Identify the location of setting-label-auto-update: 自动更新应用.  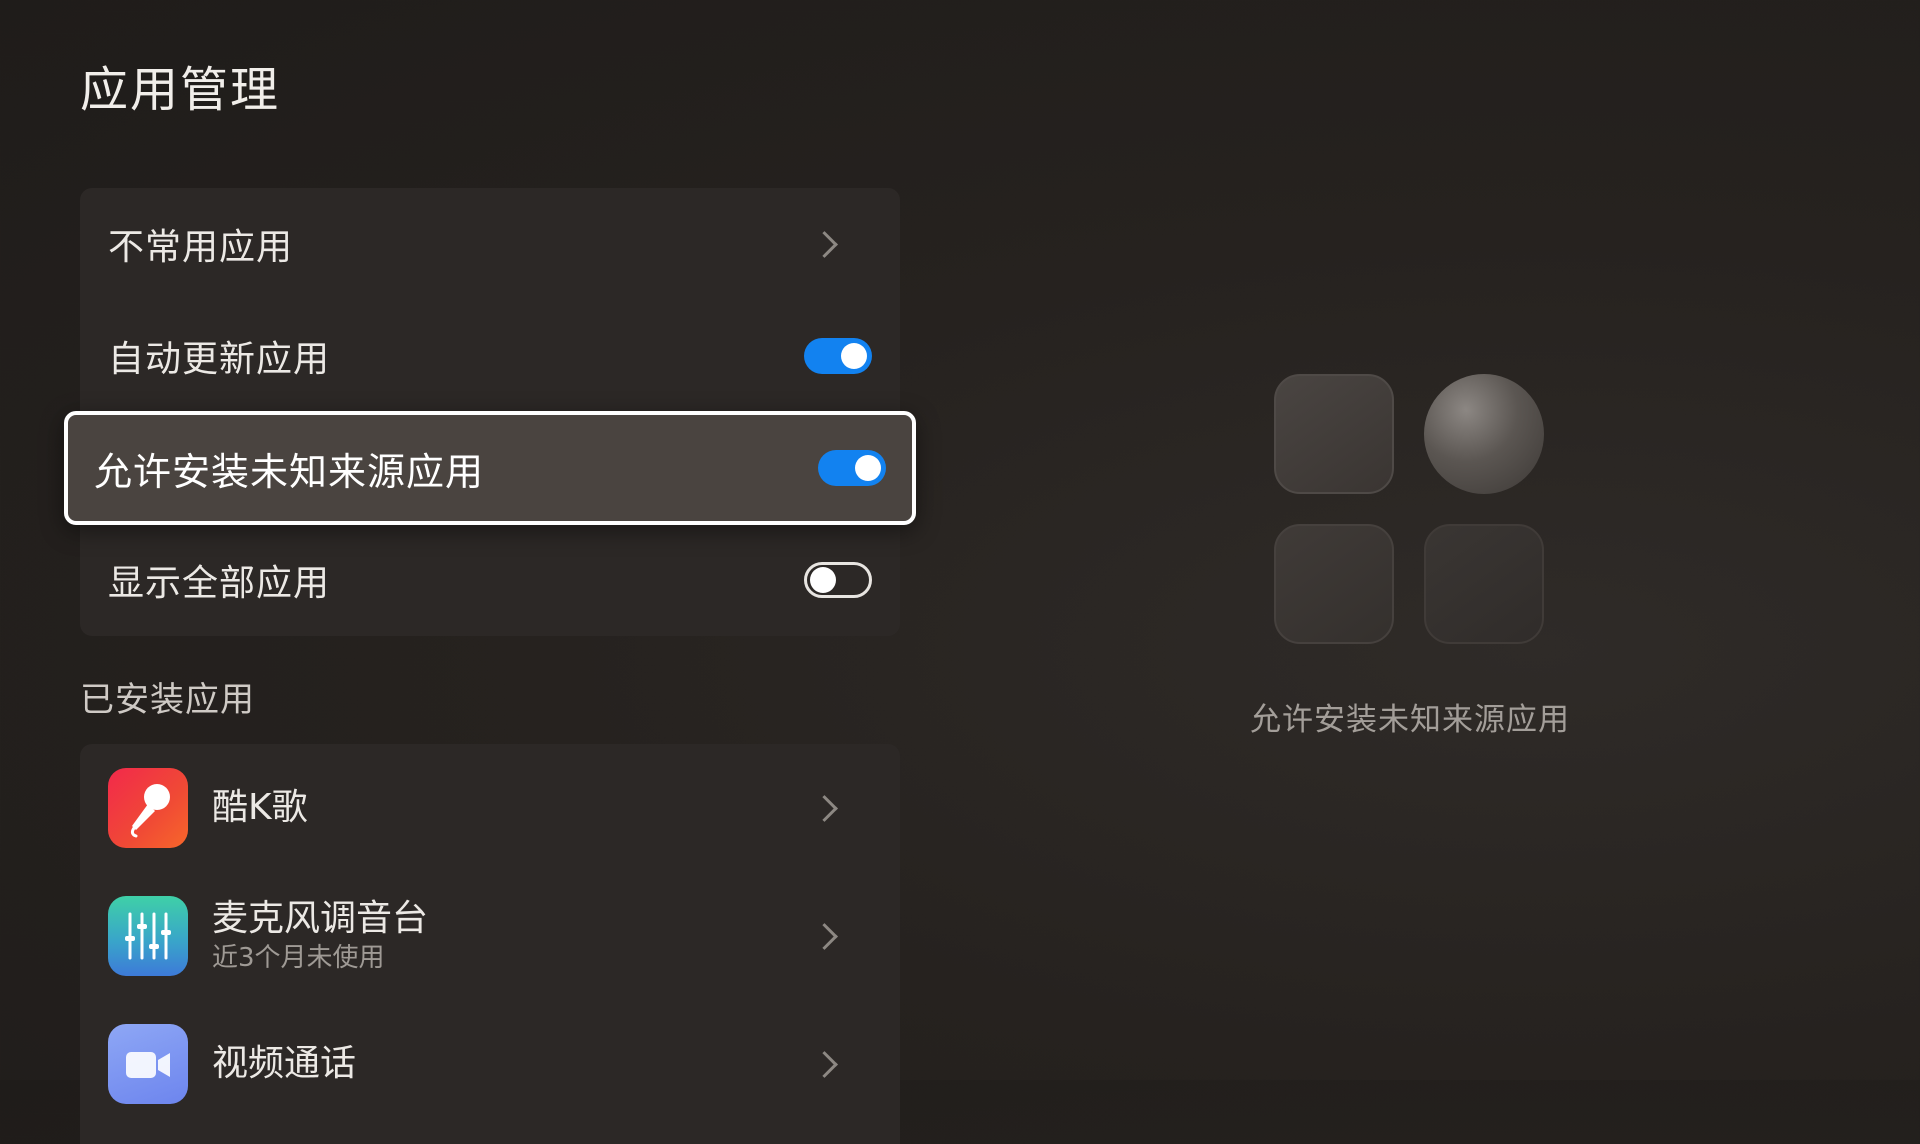
(219, 359).